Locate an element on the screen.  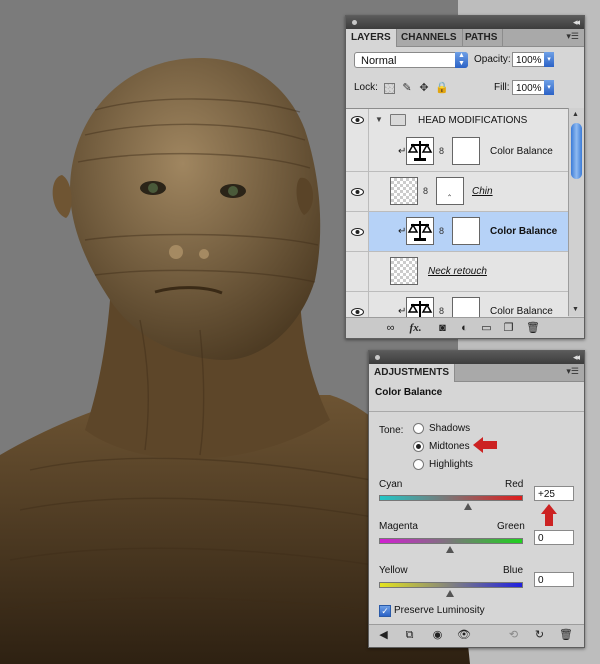
preserve-luminosity-checkbox: ✓ is located at coordinates (385, 611).